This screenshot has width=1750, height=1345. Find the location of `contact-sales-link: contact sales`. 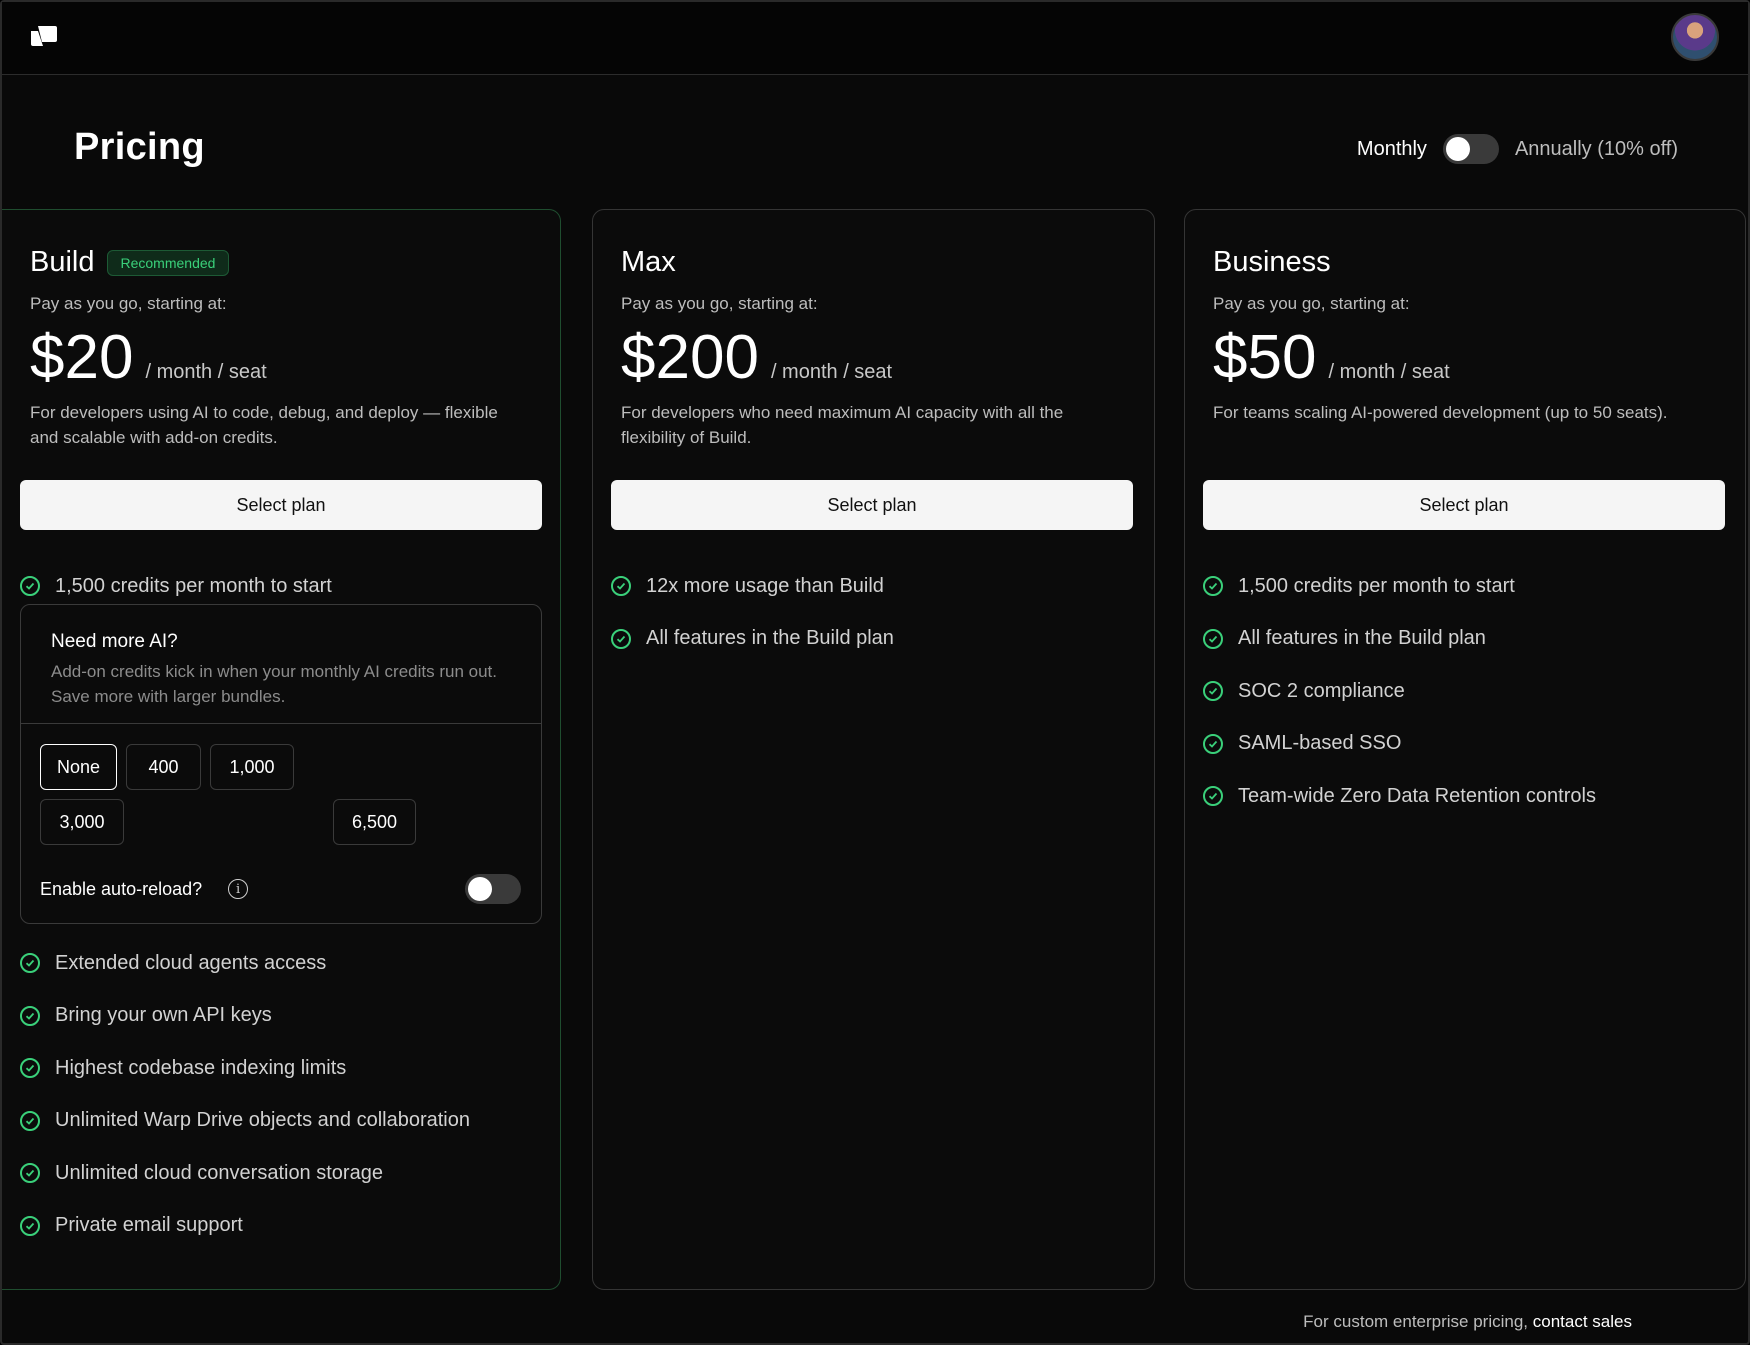

contact-sales-link: contact sales is located at coordinates (1582, 1321).